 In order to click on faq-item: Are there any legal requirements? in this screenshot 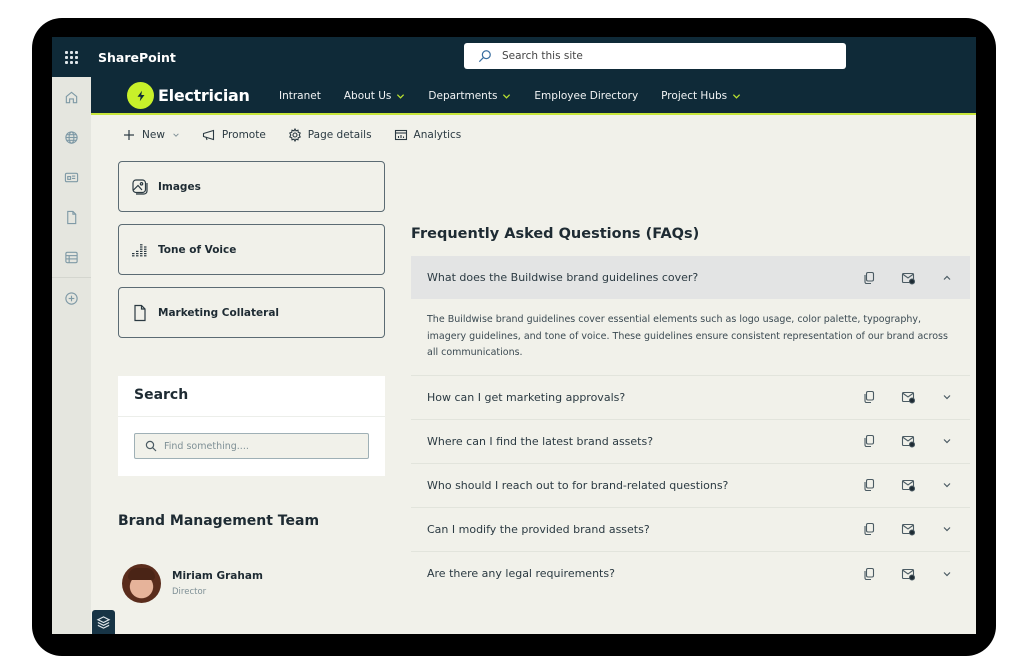, I will do `click(690, 574)`.